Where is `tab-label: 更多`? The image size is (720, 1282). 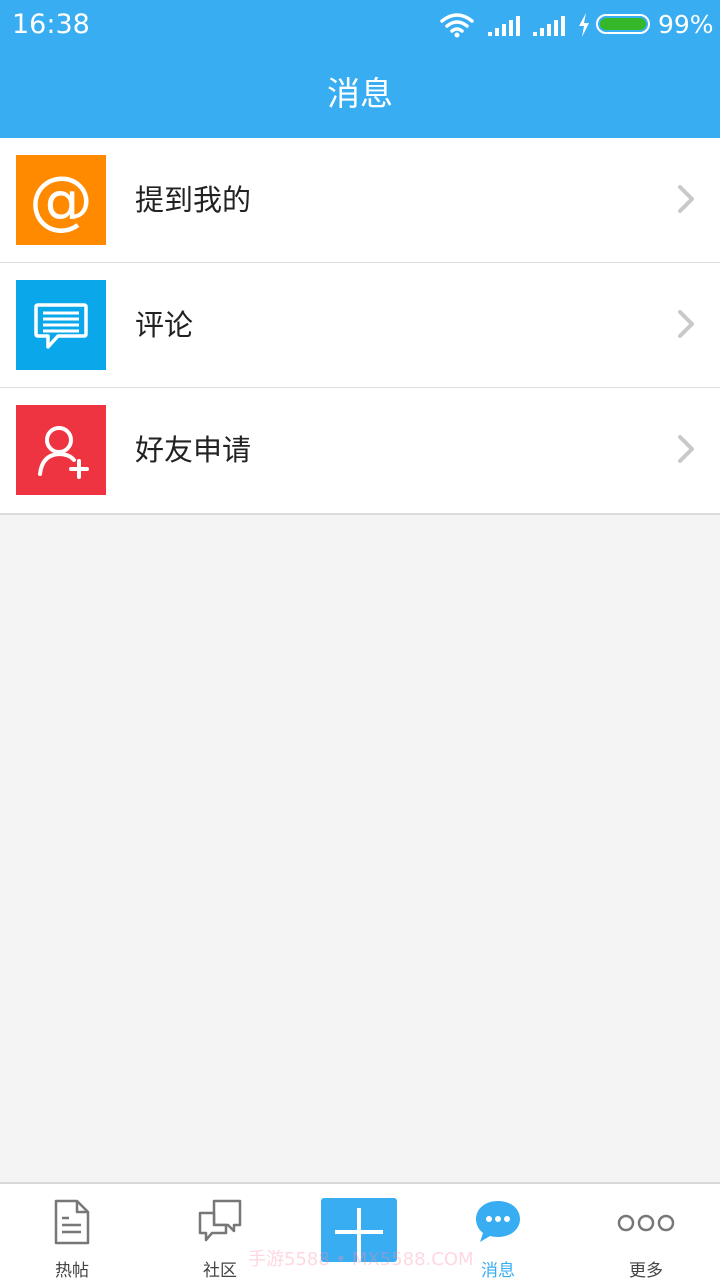 tab-label: 更多 is located at coordinates (646, 1271).